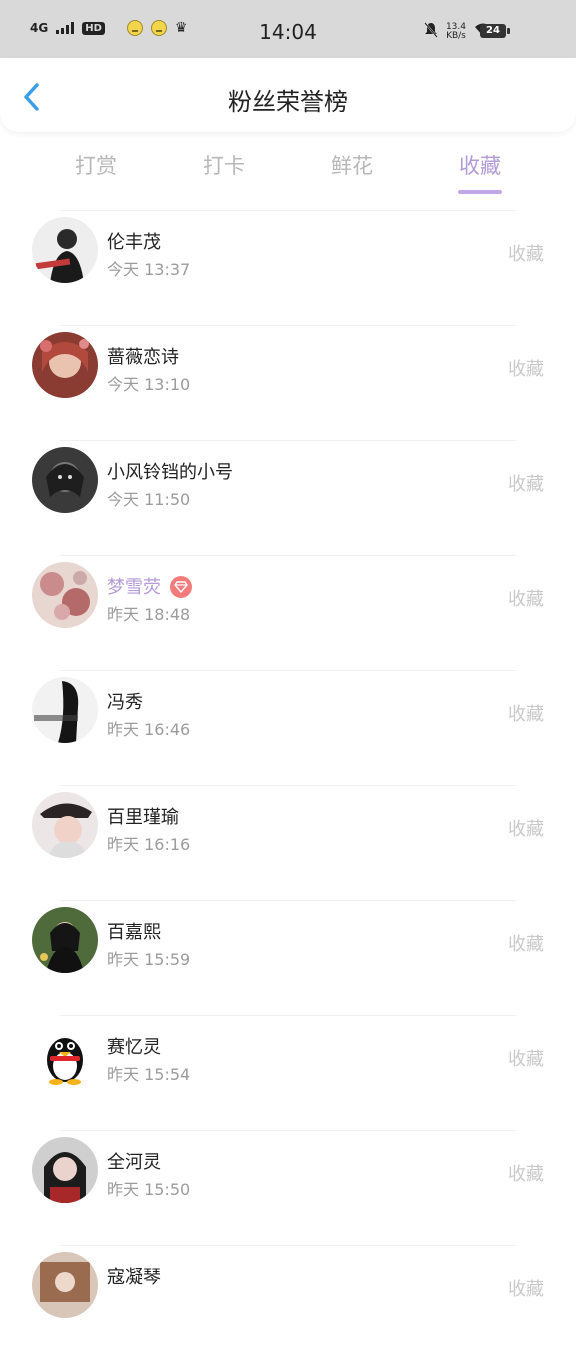  What do you see at coordinates (149, 269) in the screenshot?
I see `timestamp: 今天 13:37` at bounding box center [149, 269].